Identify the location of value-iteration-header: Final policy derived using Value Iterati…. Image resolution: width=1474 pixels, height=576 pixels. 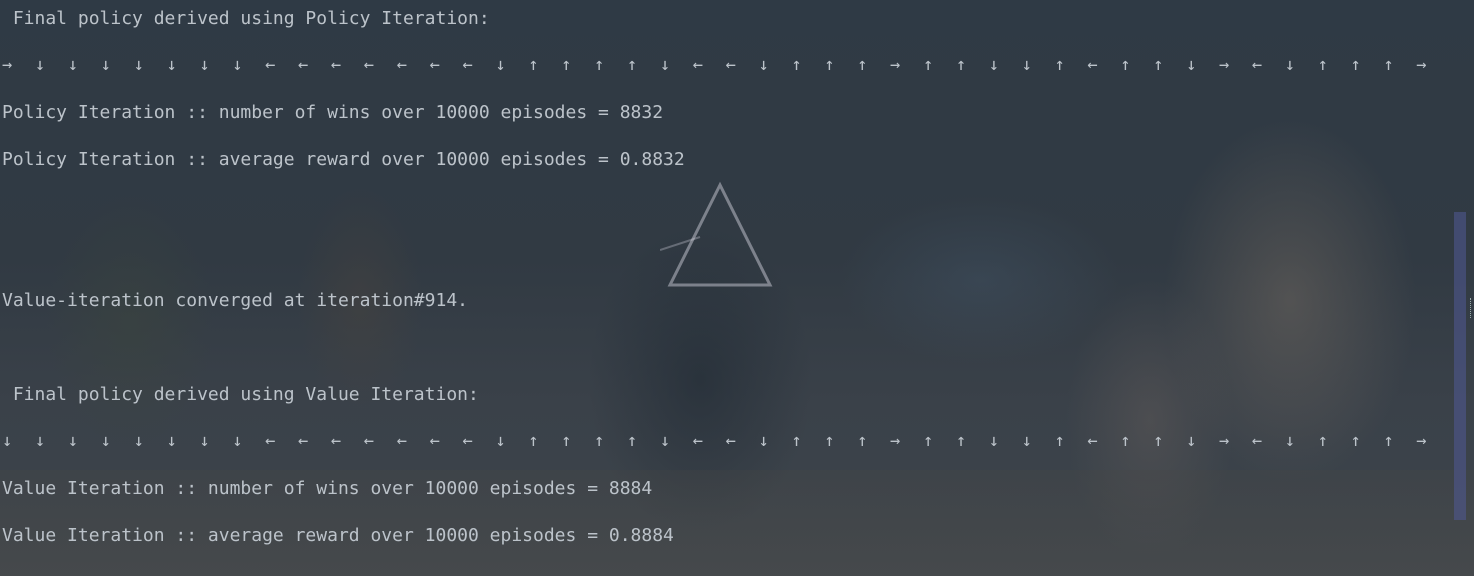
(240, 394).